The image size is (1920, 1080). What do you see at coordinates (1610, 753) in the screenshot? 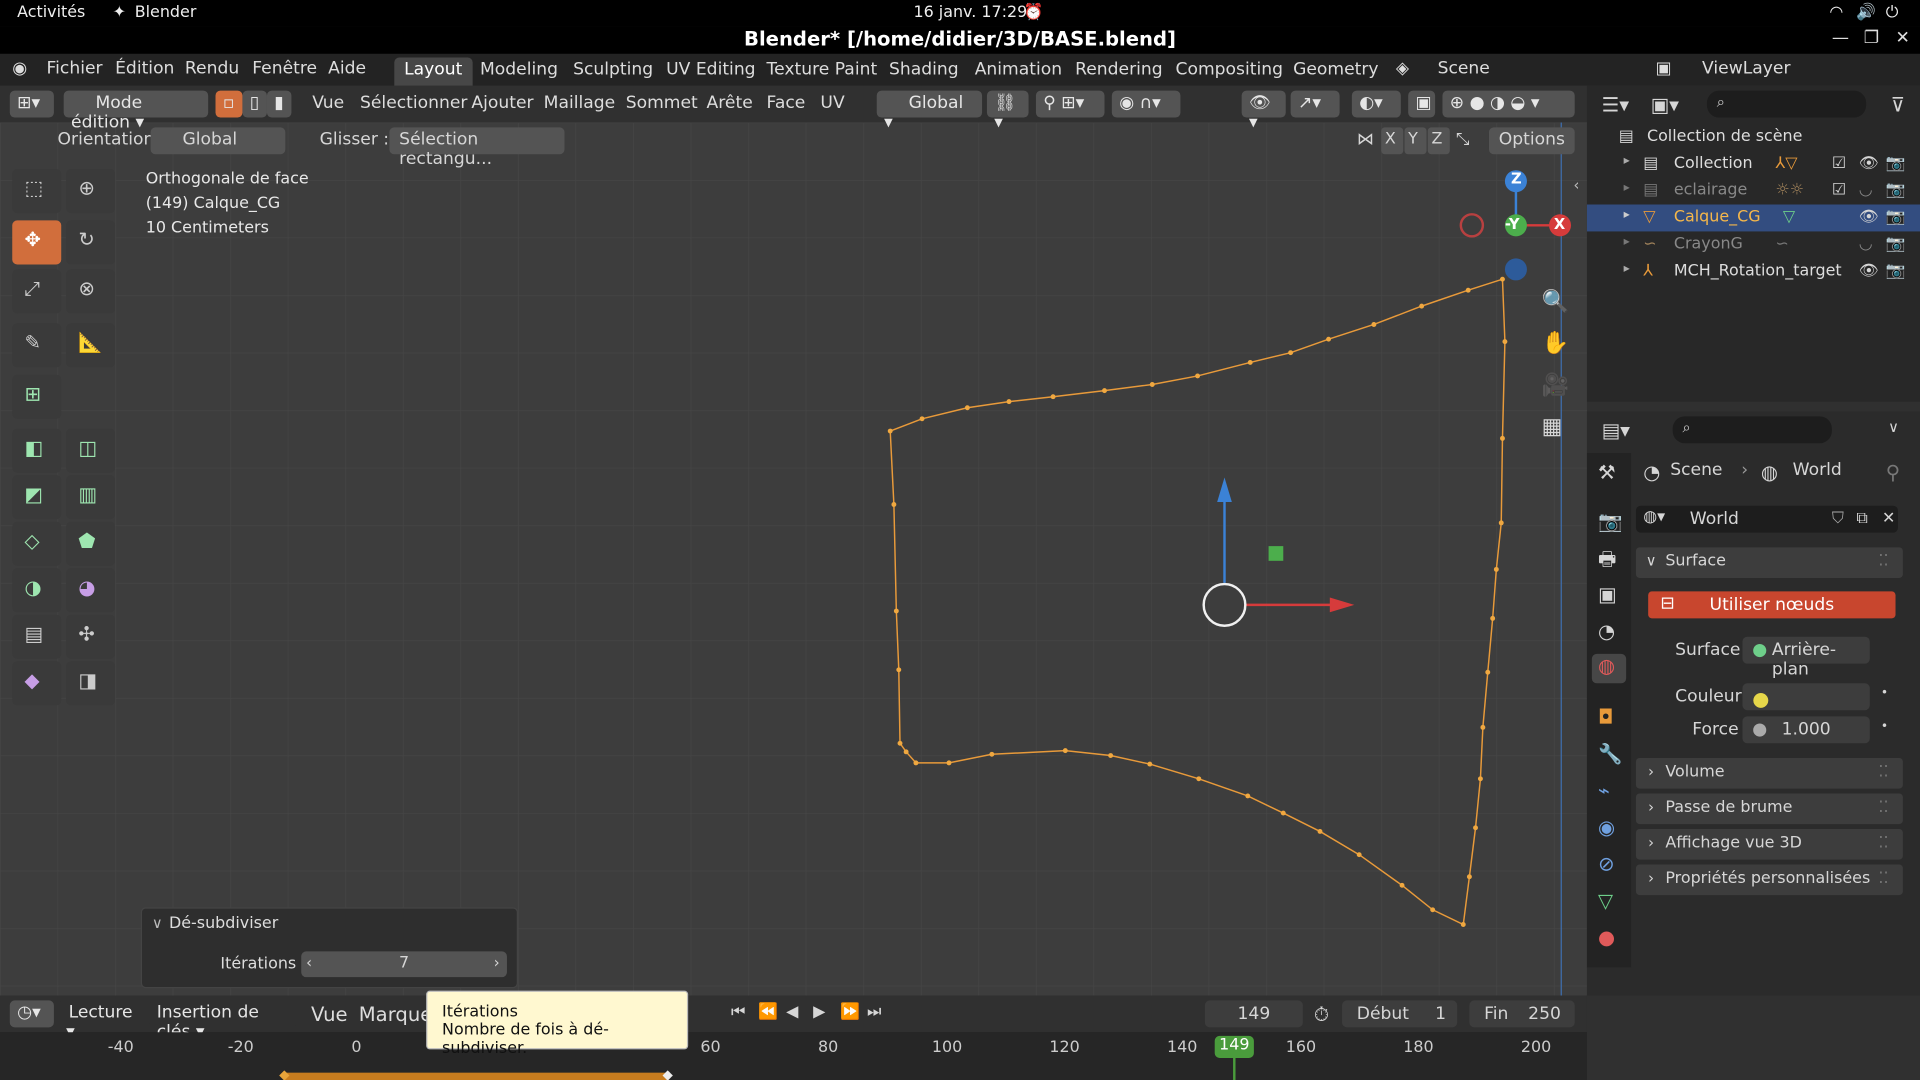
I see `modifier-tab-icon: 🔧` at bounding box center [1610, 753].